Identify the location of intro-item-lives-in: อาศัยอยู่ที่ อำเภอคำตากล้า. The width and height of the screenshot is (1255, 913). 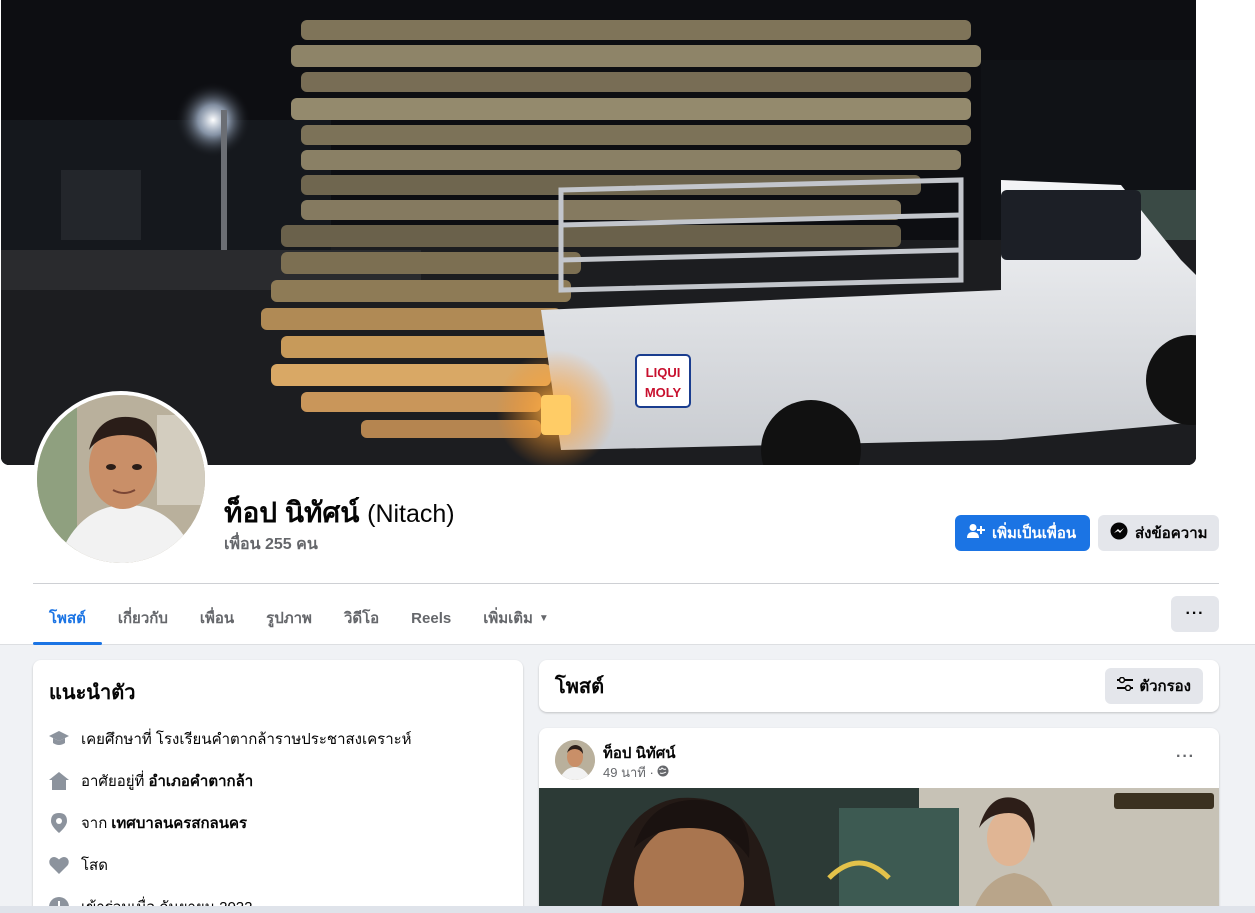
(278, 781).